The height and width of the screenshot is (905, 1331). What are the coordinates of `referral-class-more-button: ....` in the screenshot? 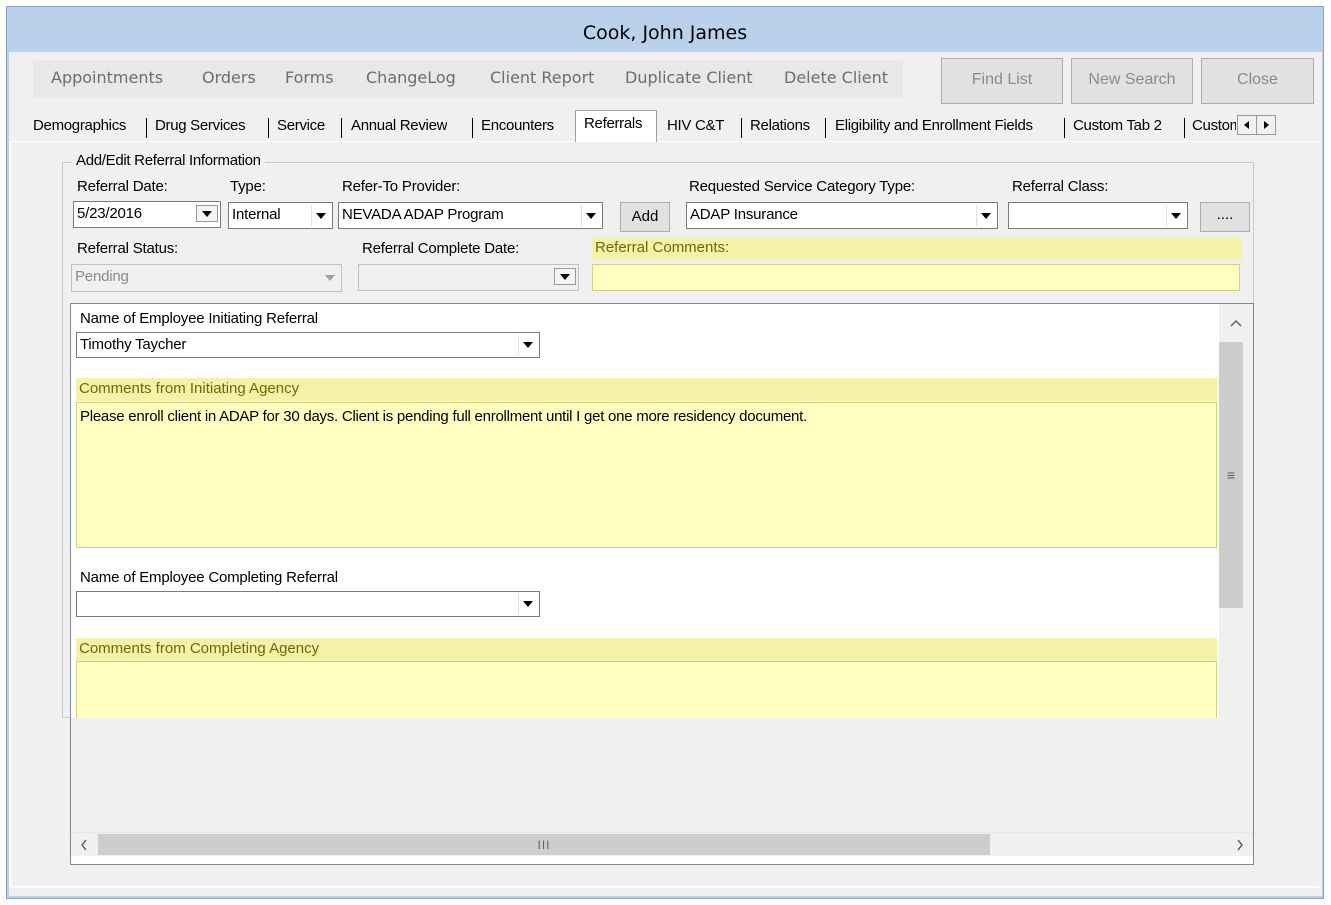 It's located at (1225, 217).